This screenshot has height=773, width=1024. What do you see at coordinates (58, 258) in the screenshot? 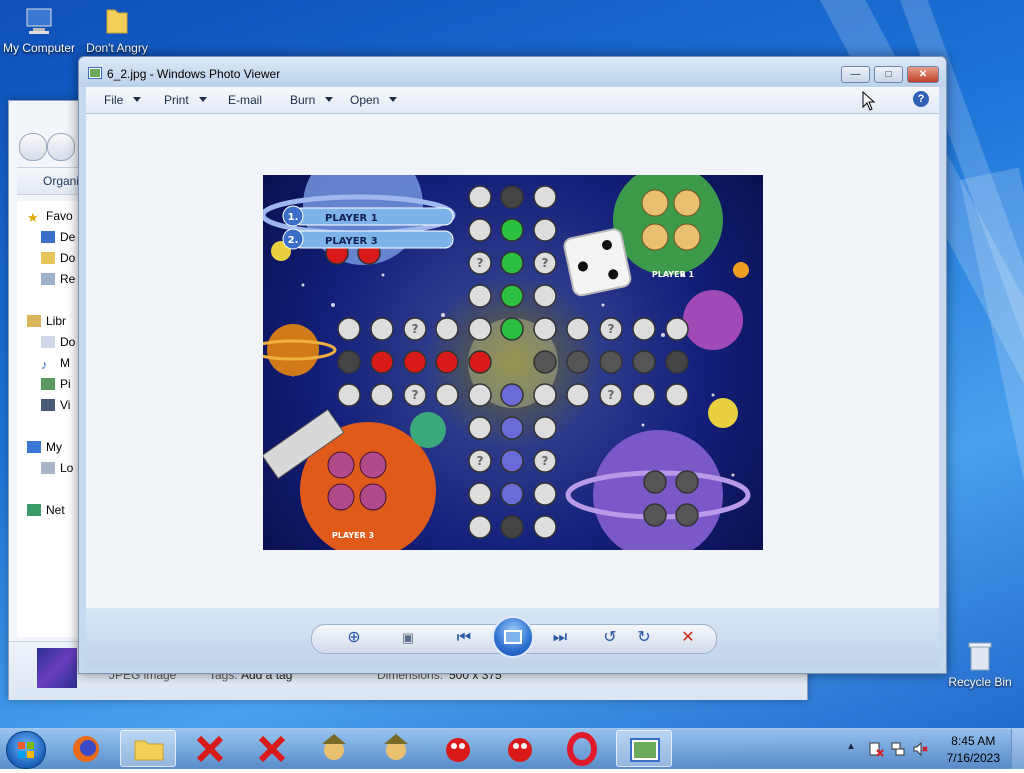
I see `nav-item-downloads: Do` at bounding box center [58, 258].